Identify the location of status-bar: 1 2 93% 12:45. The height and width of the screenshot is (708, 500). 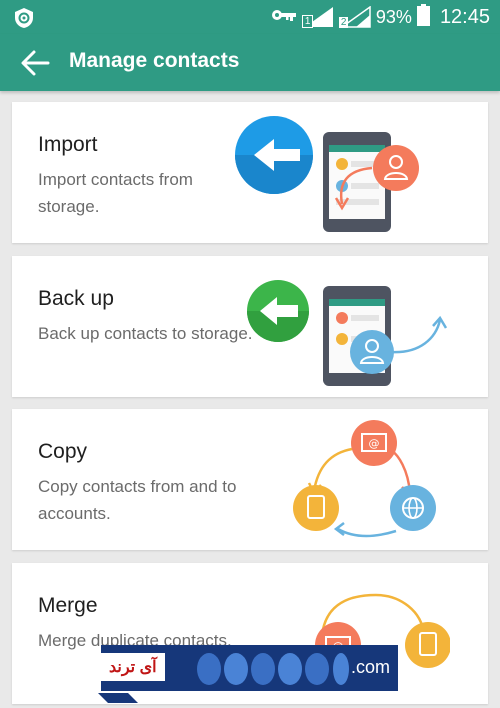
(250, 17).